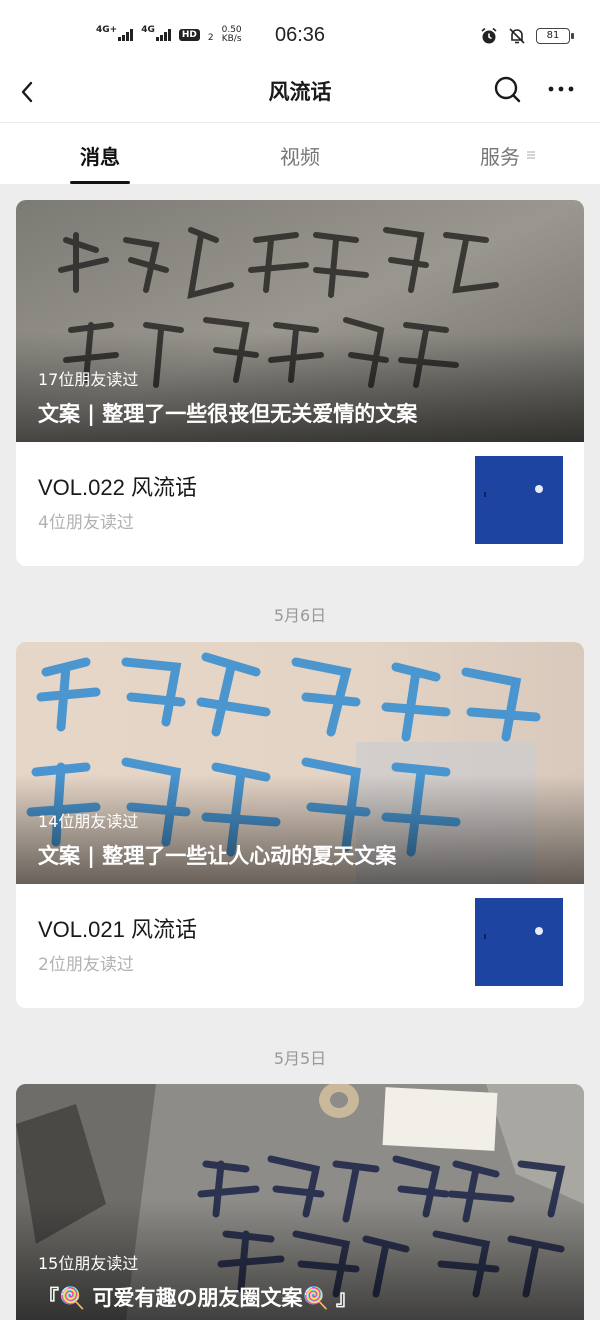 The image size is (600, 1320). I want to click on more-horizontal-icon, so click(561, 89).